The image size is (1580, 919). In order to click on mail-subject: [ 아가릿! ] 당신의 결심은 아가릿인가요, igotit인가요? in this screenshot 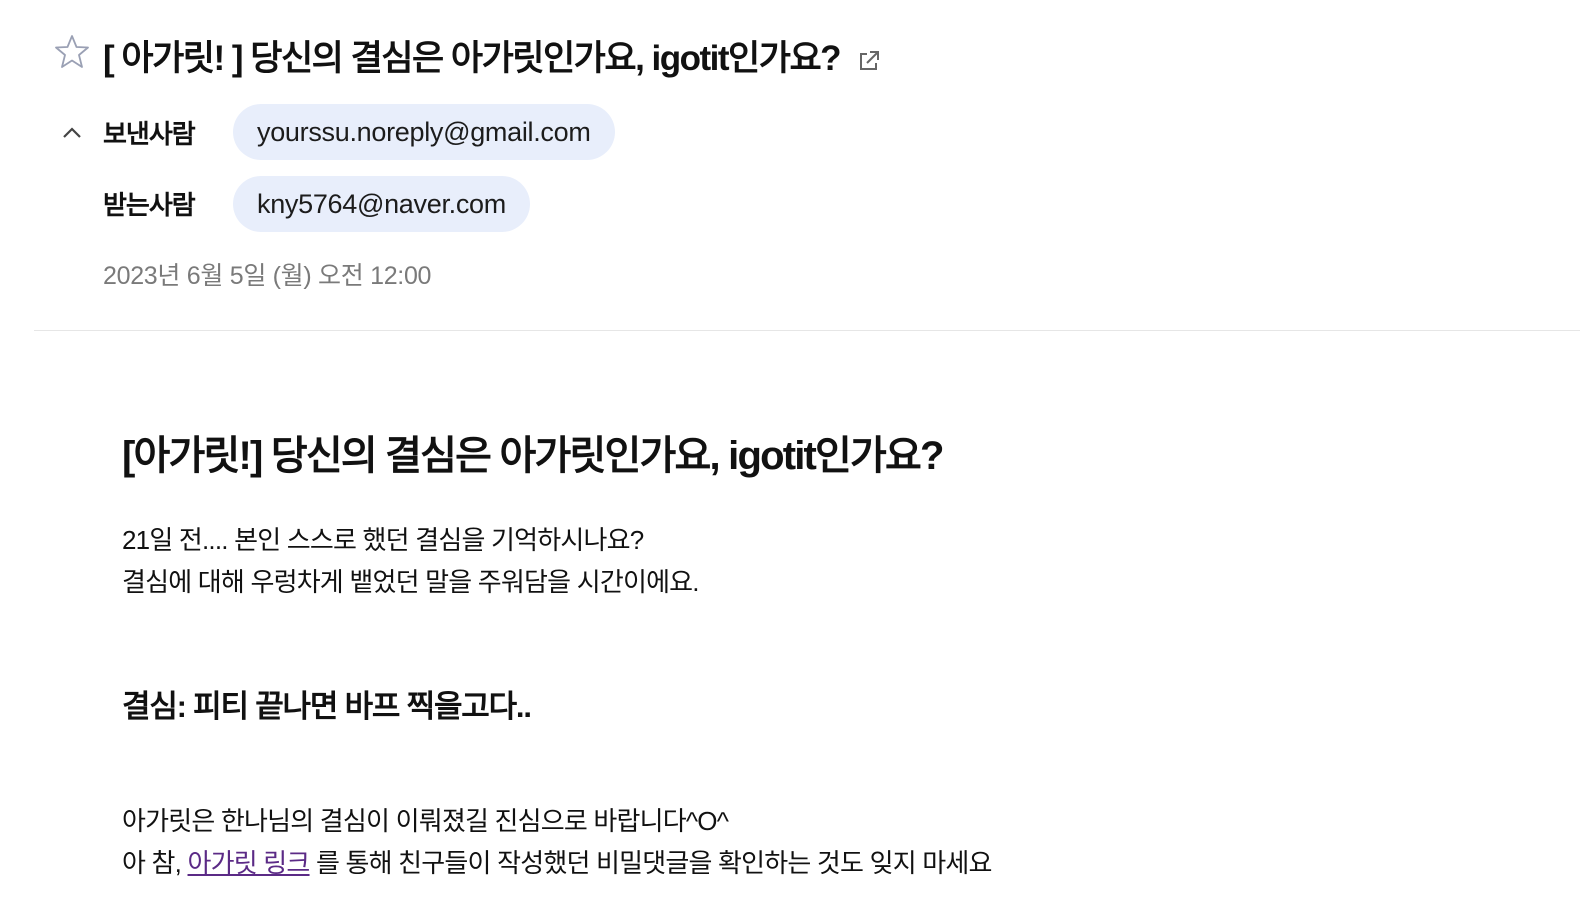, I will do `click(492, 55)`.